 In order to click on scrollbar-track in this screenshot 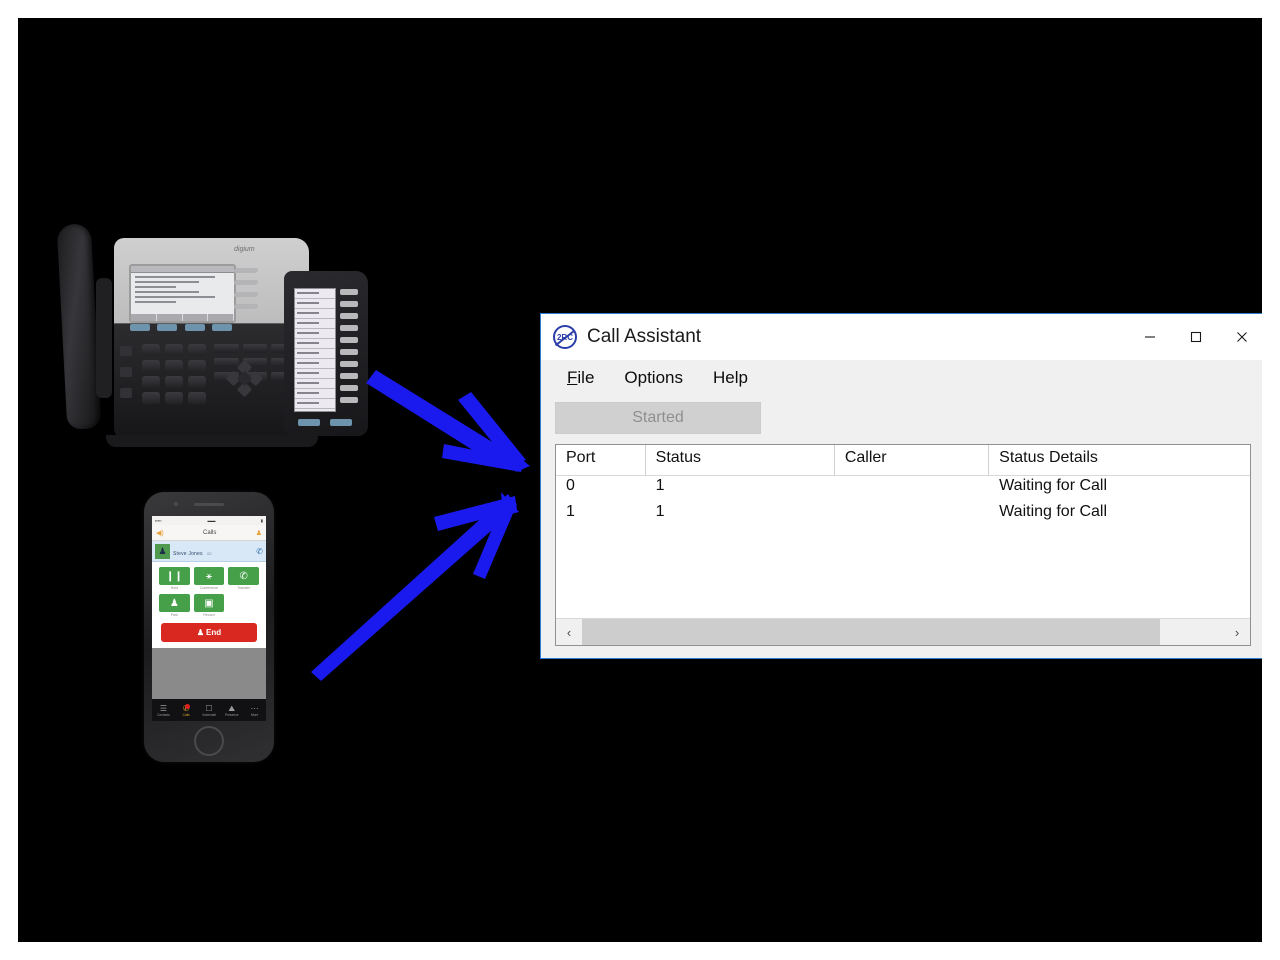, I will do `click(903, 632)`.